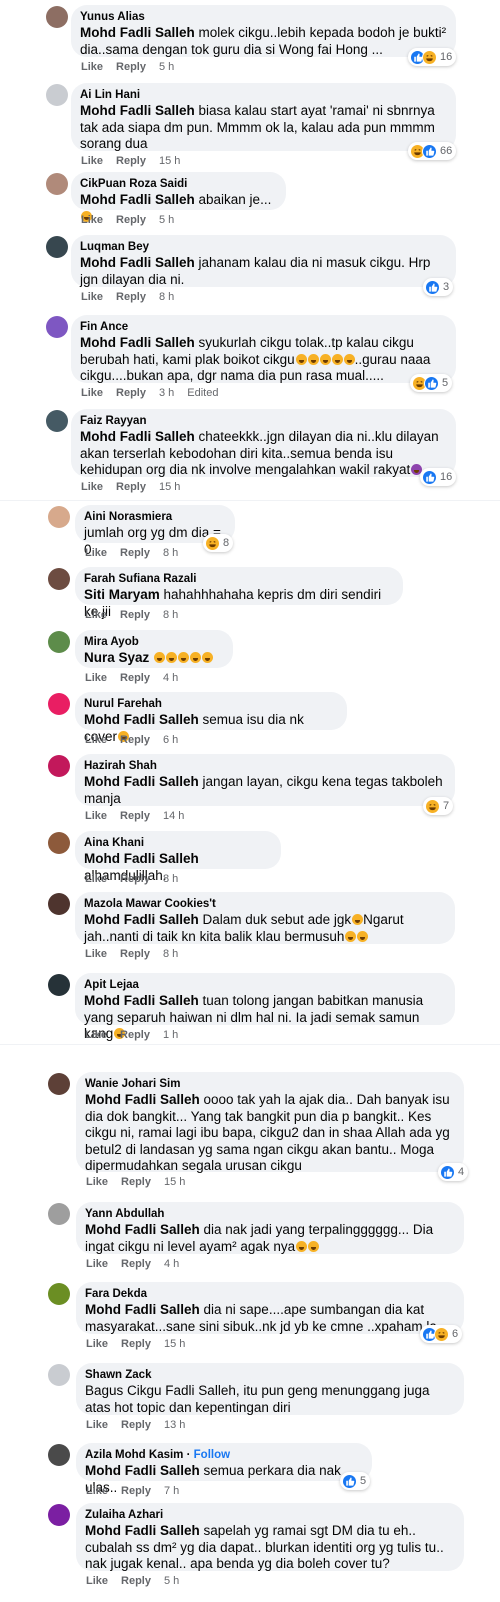  What do you see at coordinates (171, 1491) in the screenshot?
I see `timestamp: 7 h` at bounding box center [171, 1491].